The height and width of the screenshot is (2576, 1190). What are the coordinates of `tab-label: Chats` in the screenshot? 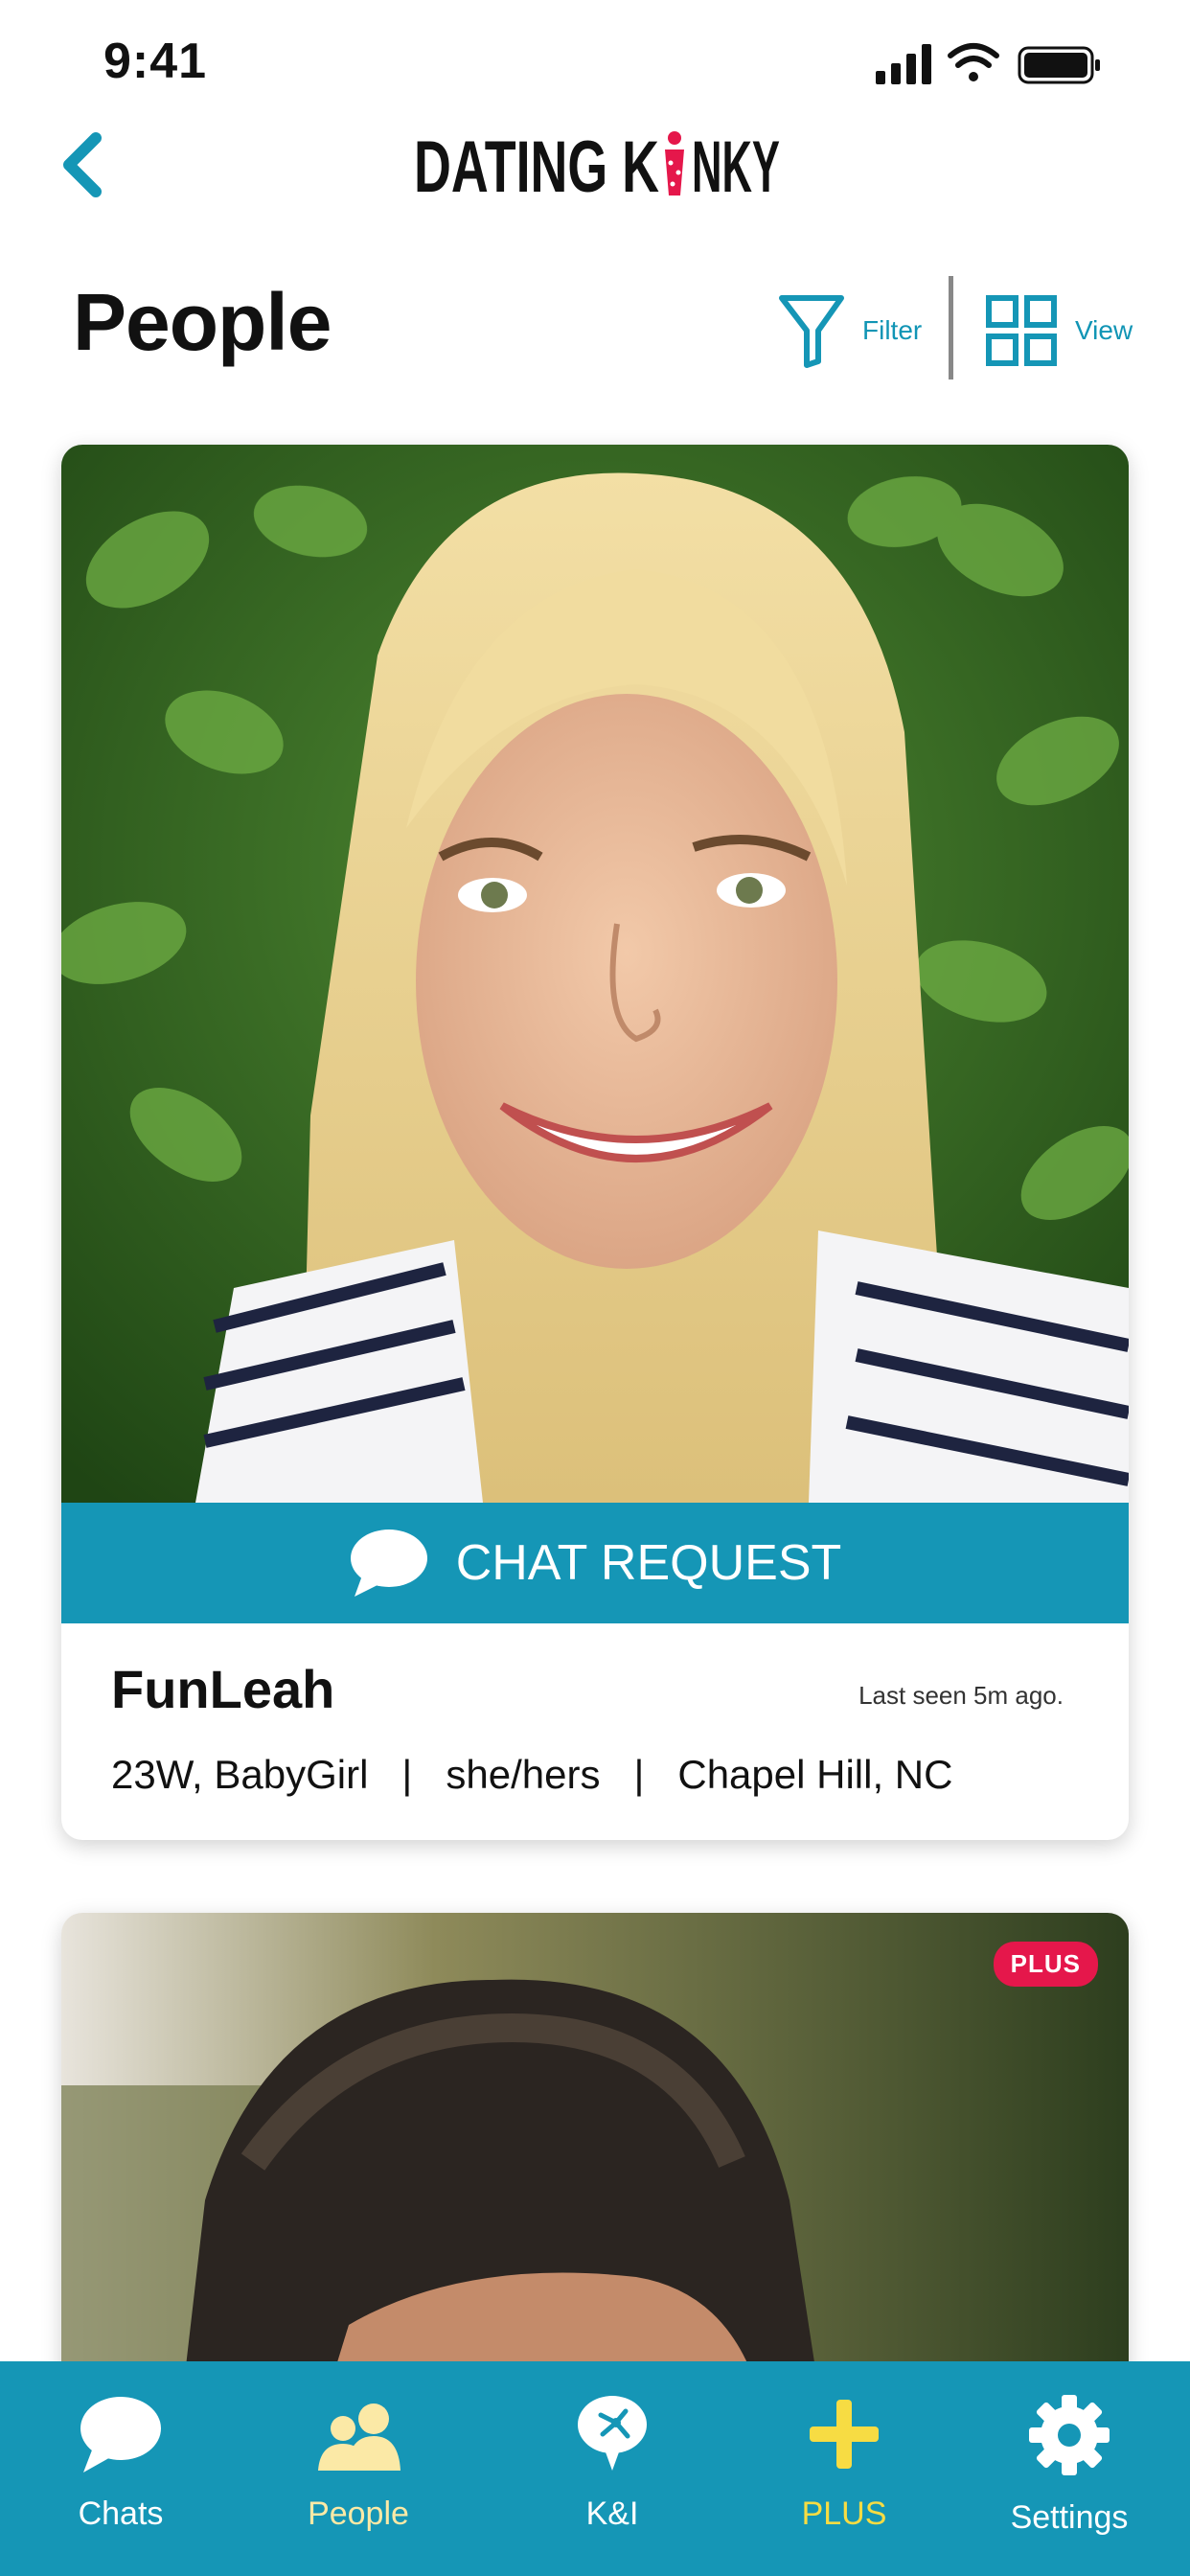 It's located at (121, 2514).